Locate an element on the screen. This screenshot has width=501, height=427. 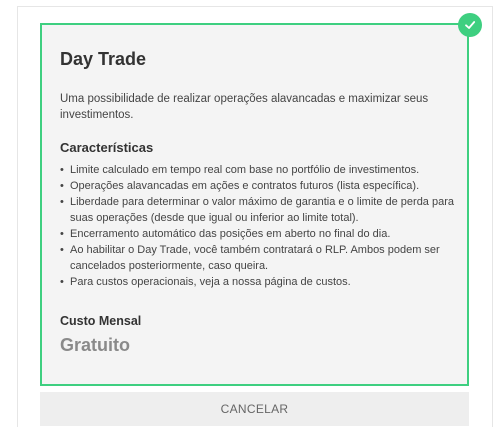
plan-title: Day Trade is located at coordinates (103, 59).